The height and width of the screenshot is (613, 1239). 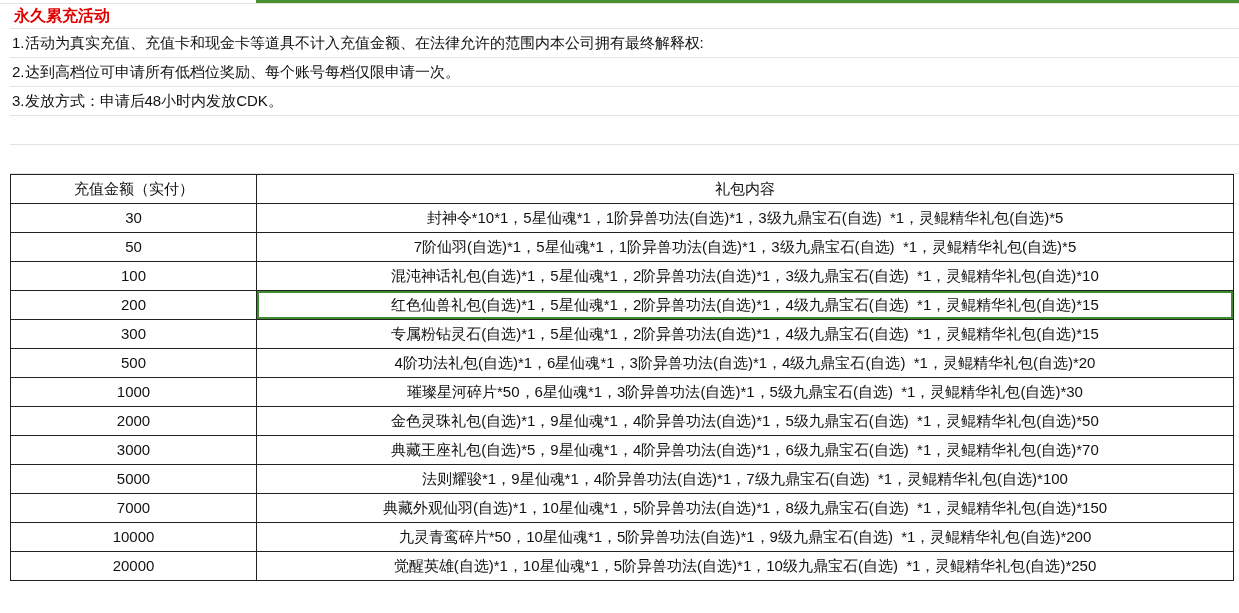 I want to click on table-cell: 500, so click(x=134, y=363).